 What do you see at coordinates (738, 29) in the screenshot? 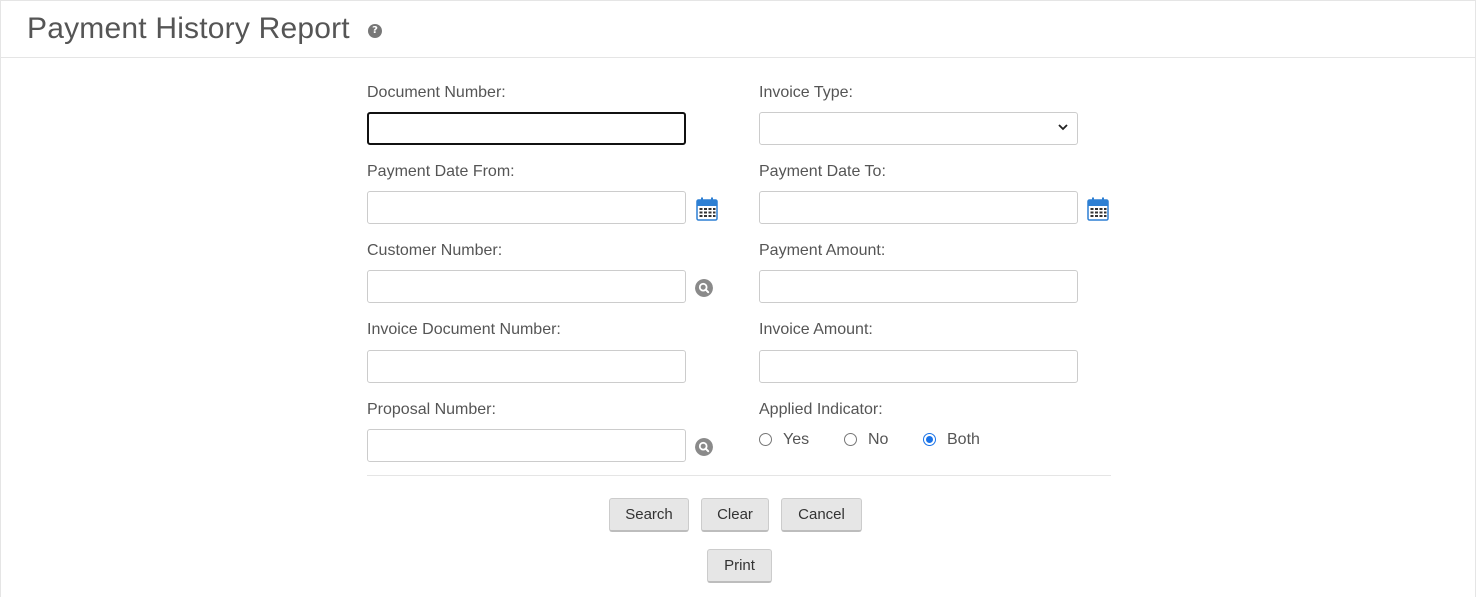
I see `page-header: Payment History Report ?` at bounding box center [738, 29].